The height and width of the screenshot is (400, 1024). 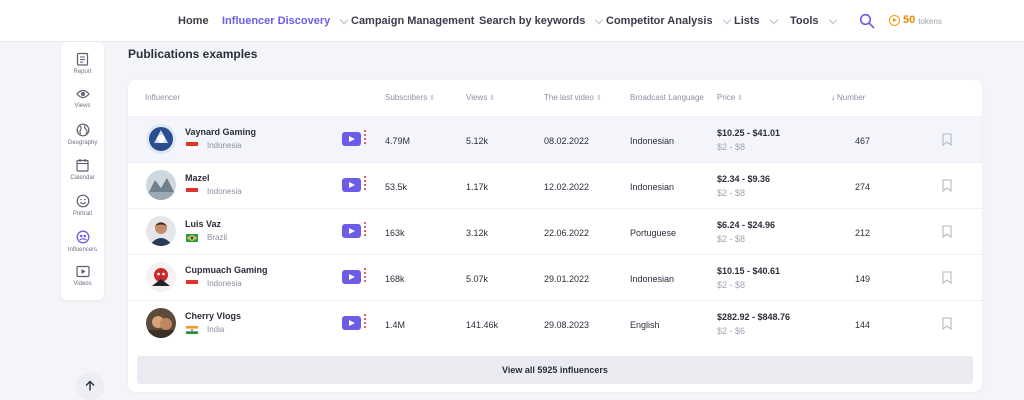 I want to click on influencer-name: Cupmuach Gaming, so click(x=226, y=270).